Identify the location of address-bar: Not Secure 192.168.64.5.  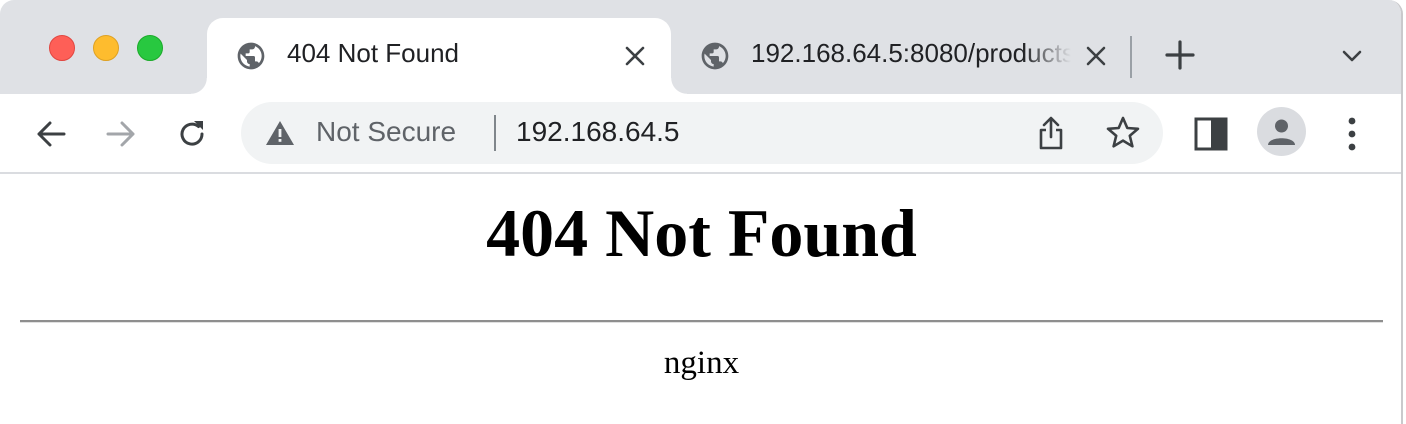
(702, 133).